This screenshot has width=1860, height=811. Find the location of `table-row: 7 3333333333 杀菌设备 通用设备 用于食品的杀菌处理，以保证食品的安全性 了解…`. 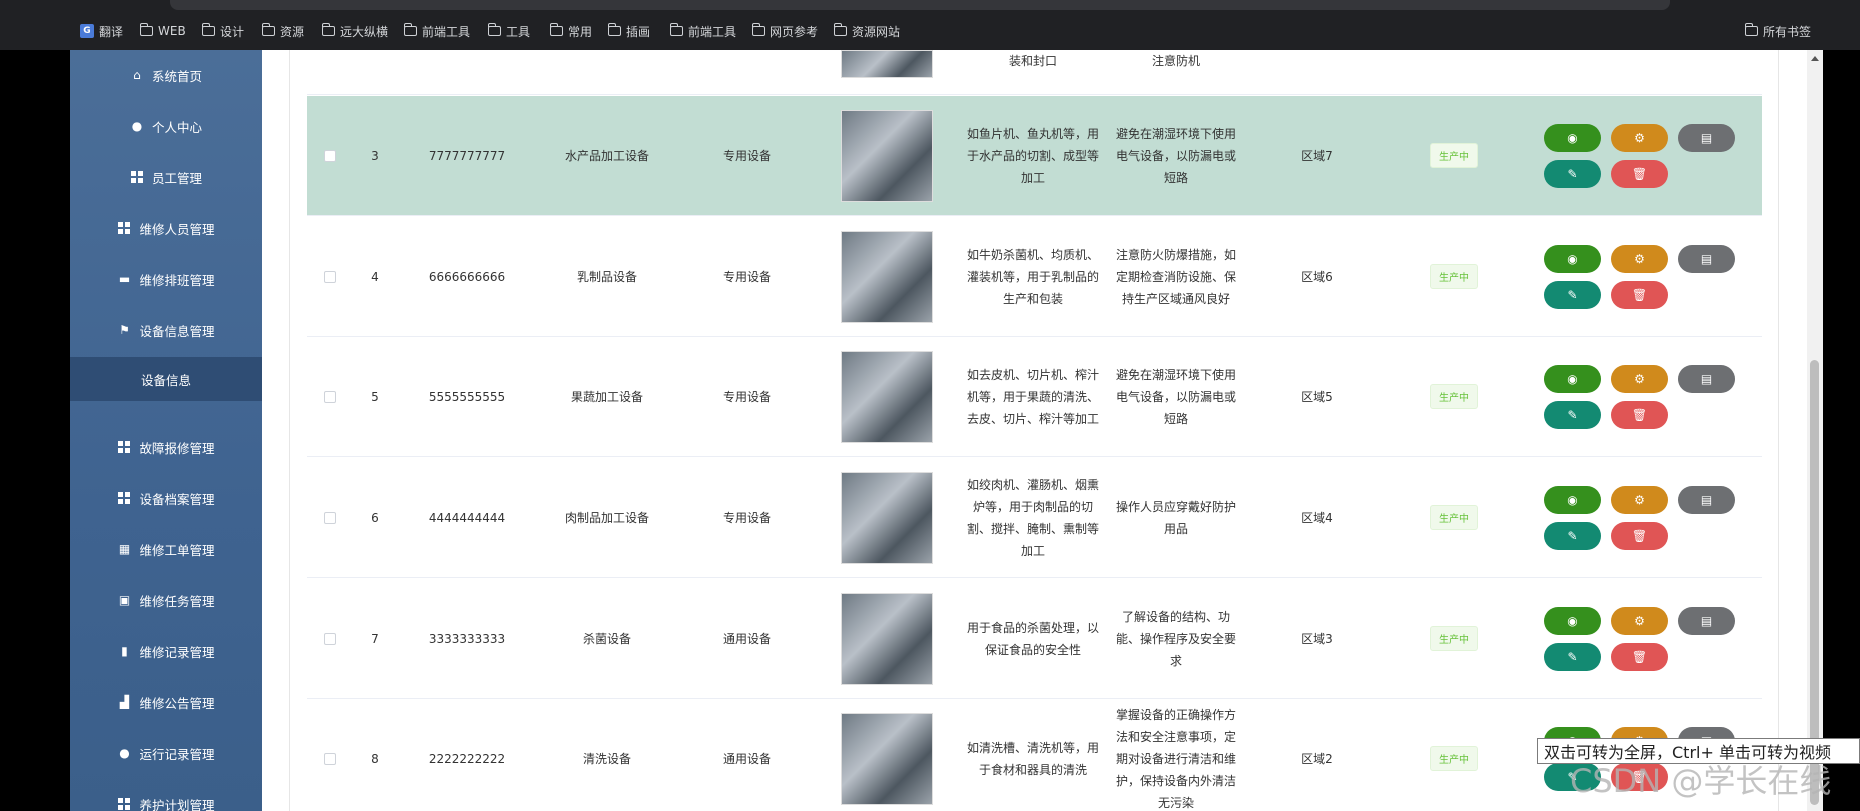

table-row: 7 3333333333 杀菌设备 通用设备 用于食品的杀菌处理，以保证食品的安全性 了解… is located at coordinates (1034, 639).